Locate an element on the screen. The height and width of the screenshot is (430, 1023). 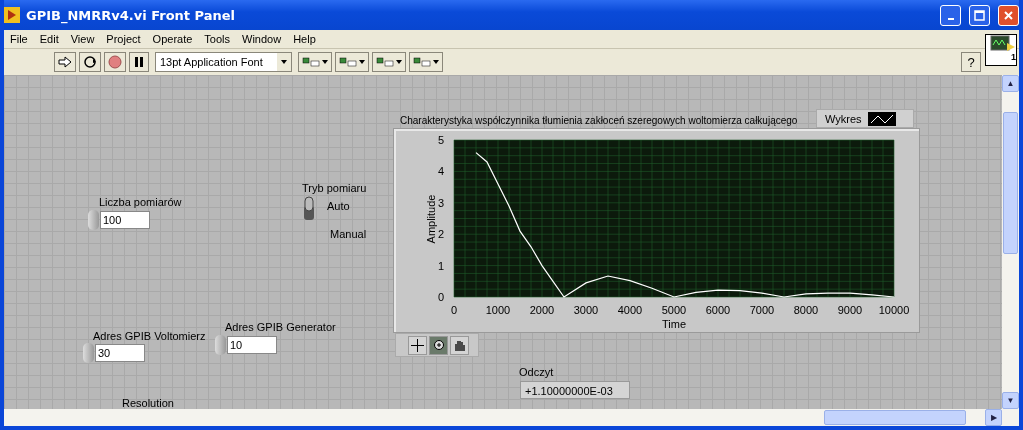
close-icon is located at coordinates (1008, 15).